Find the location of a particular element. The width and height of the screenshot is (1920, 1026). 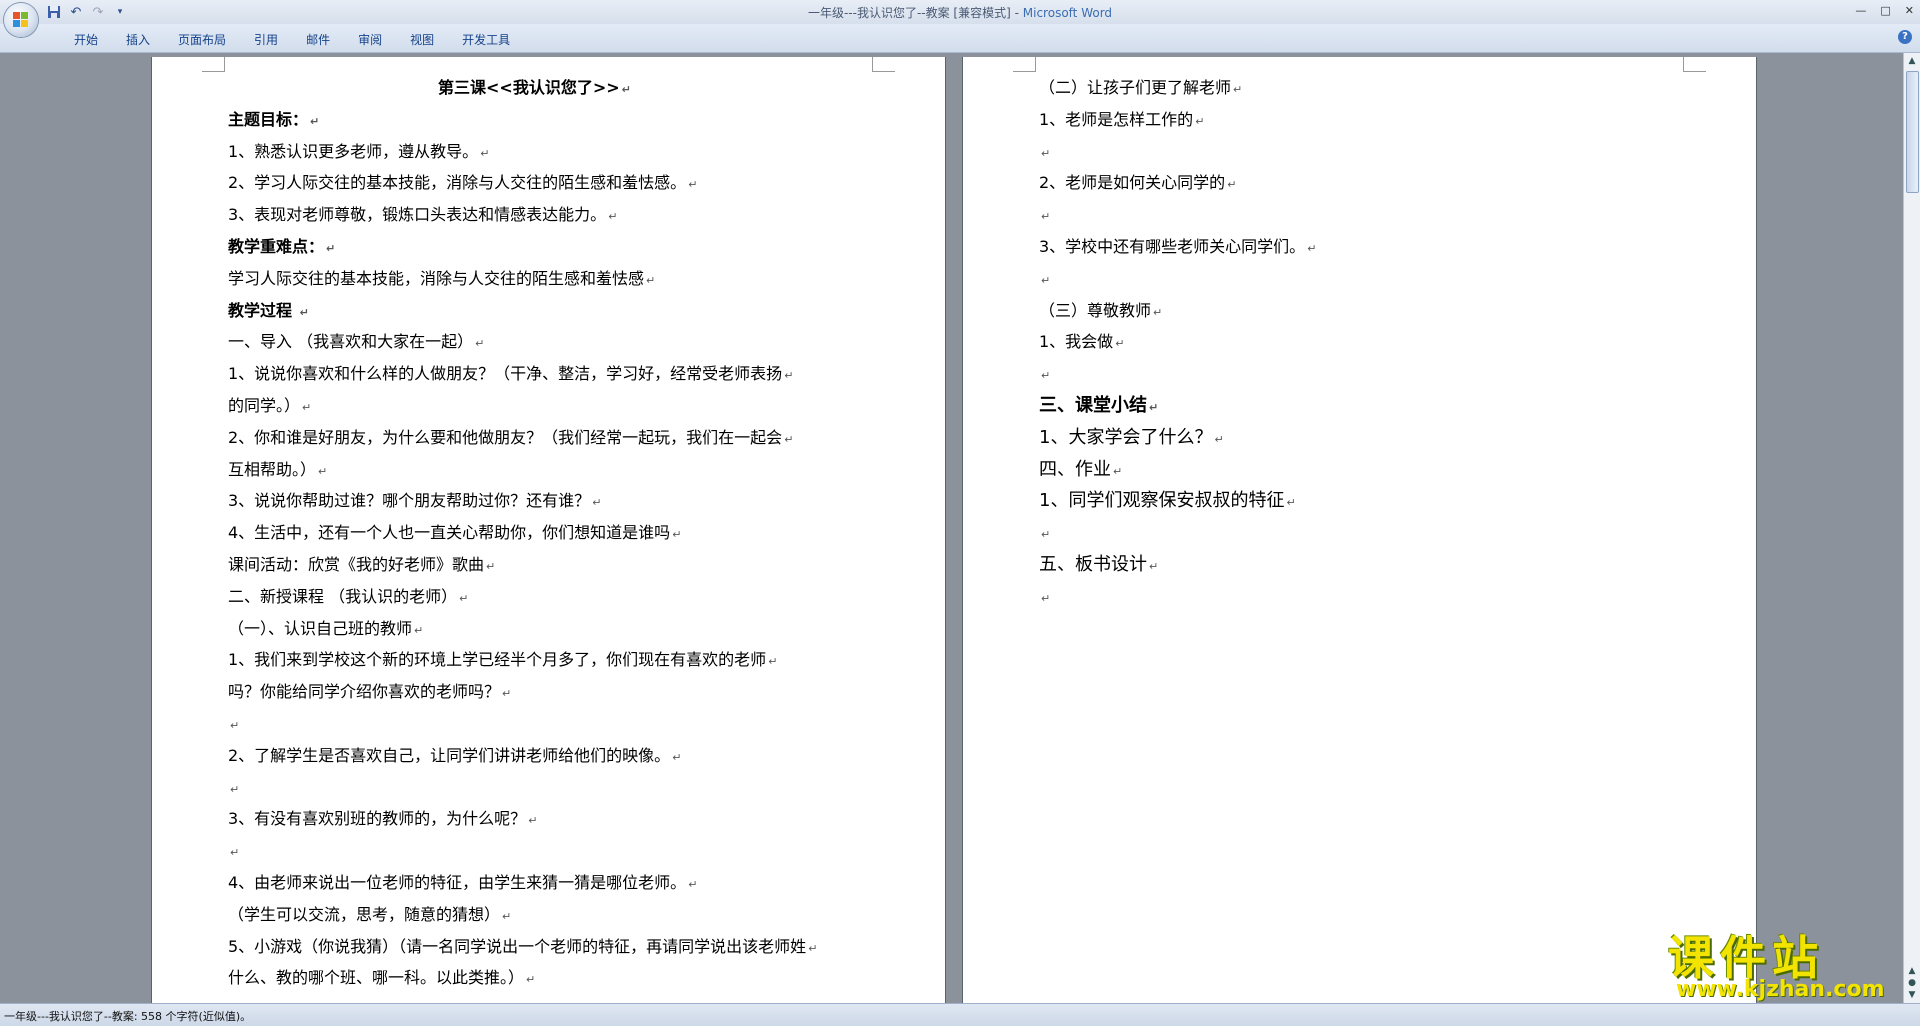

maximize-button: □ is located at coordinates (1885, 10).